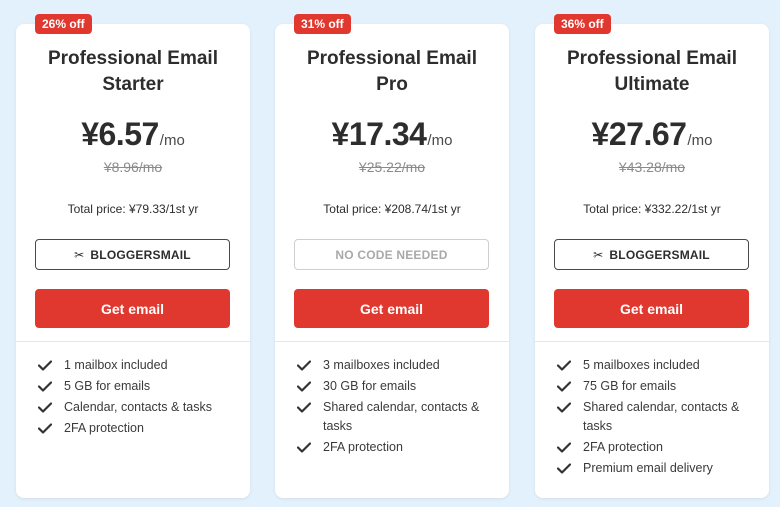  I want to click on plan-price: ¥6.57/mo, so click(133, 134).